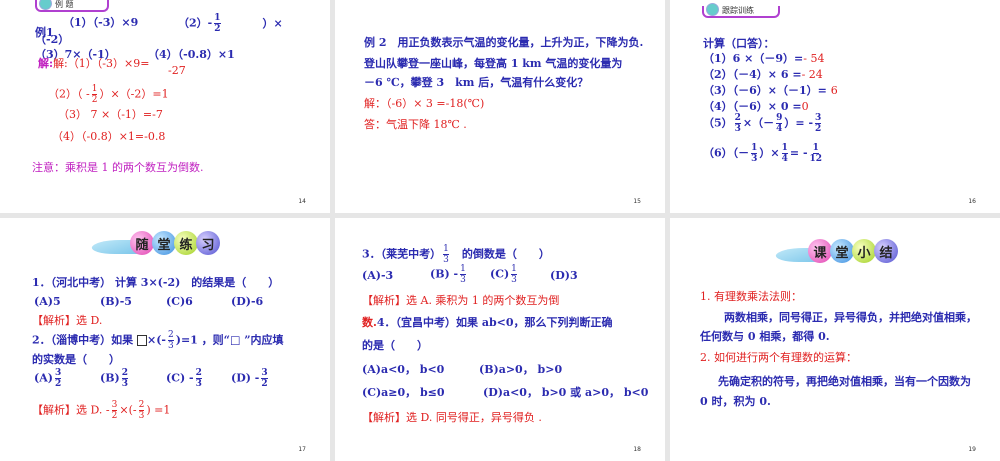 The image size is (1000, 461). What do you see at coordinates (763, 74) in the screenshot?
I see `exercise-row-2: （2）（－4）× 6 =- 24` at bounding box center [763, 74].